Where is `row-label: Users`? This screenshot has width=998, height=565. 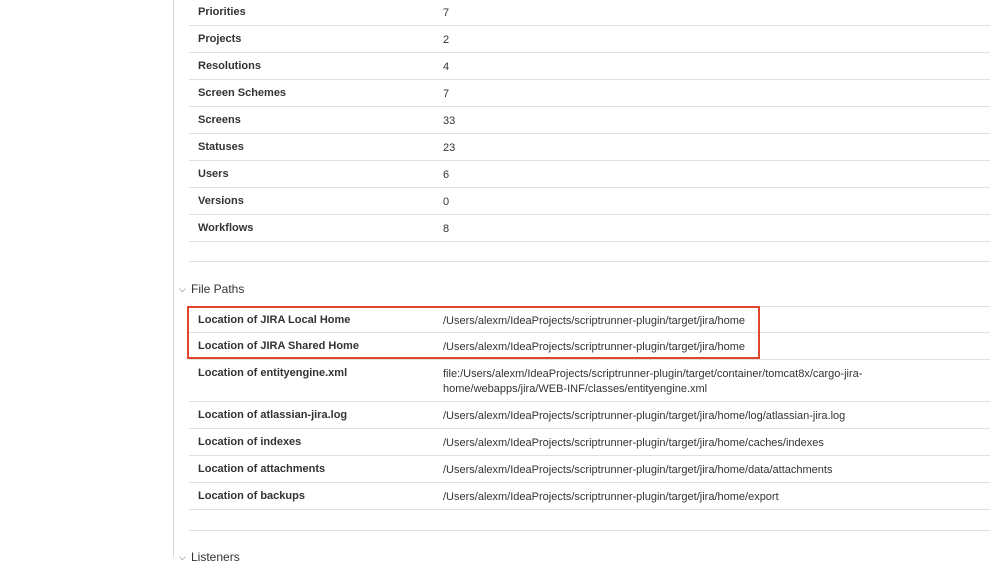 row-label: Users is located at coordinates (213, 174).